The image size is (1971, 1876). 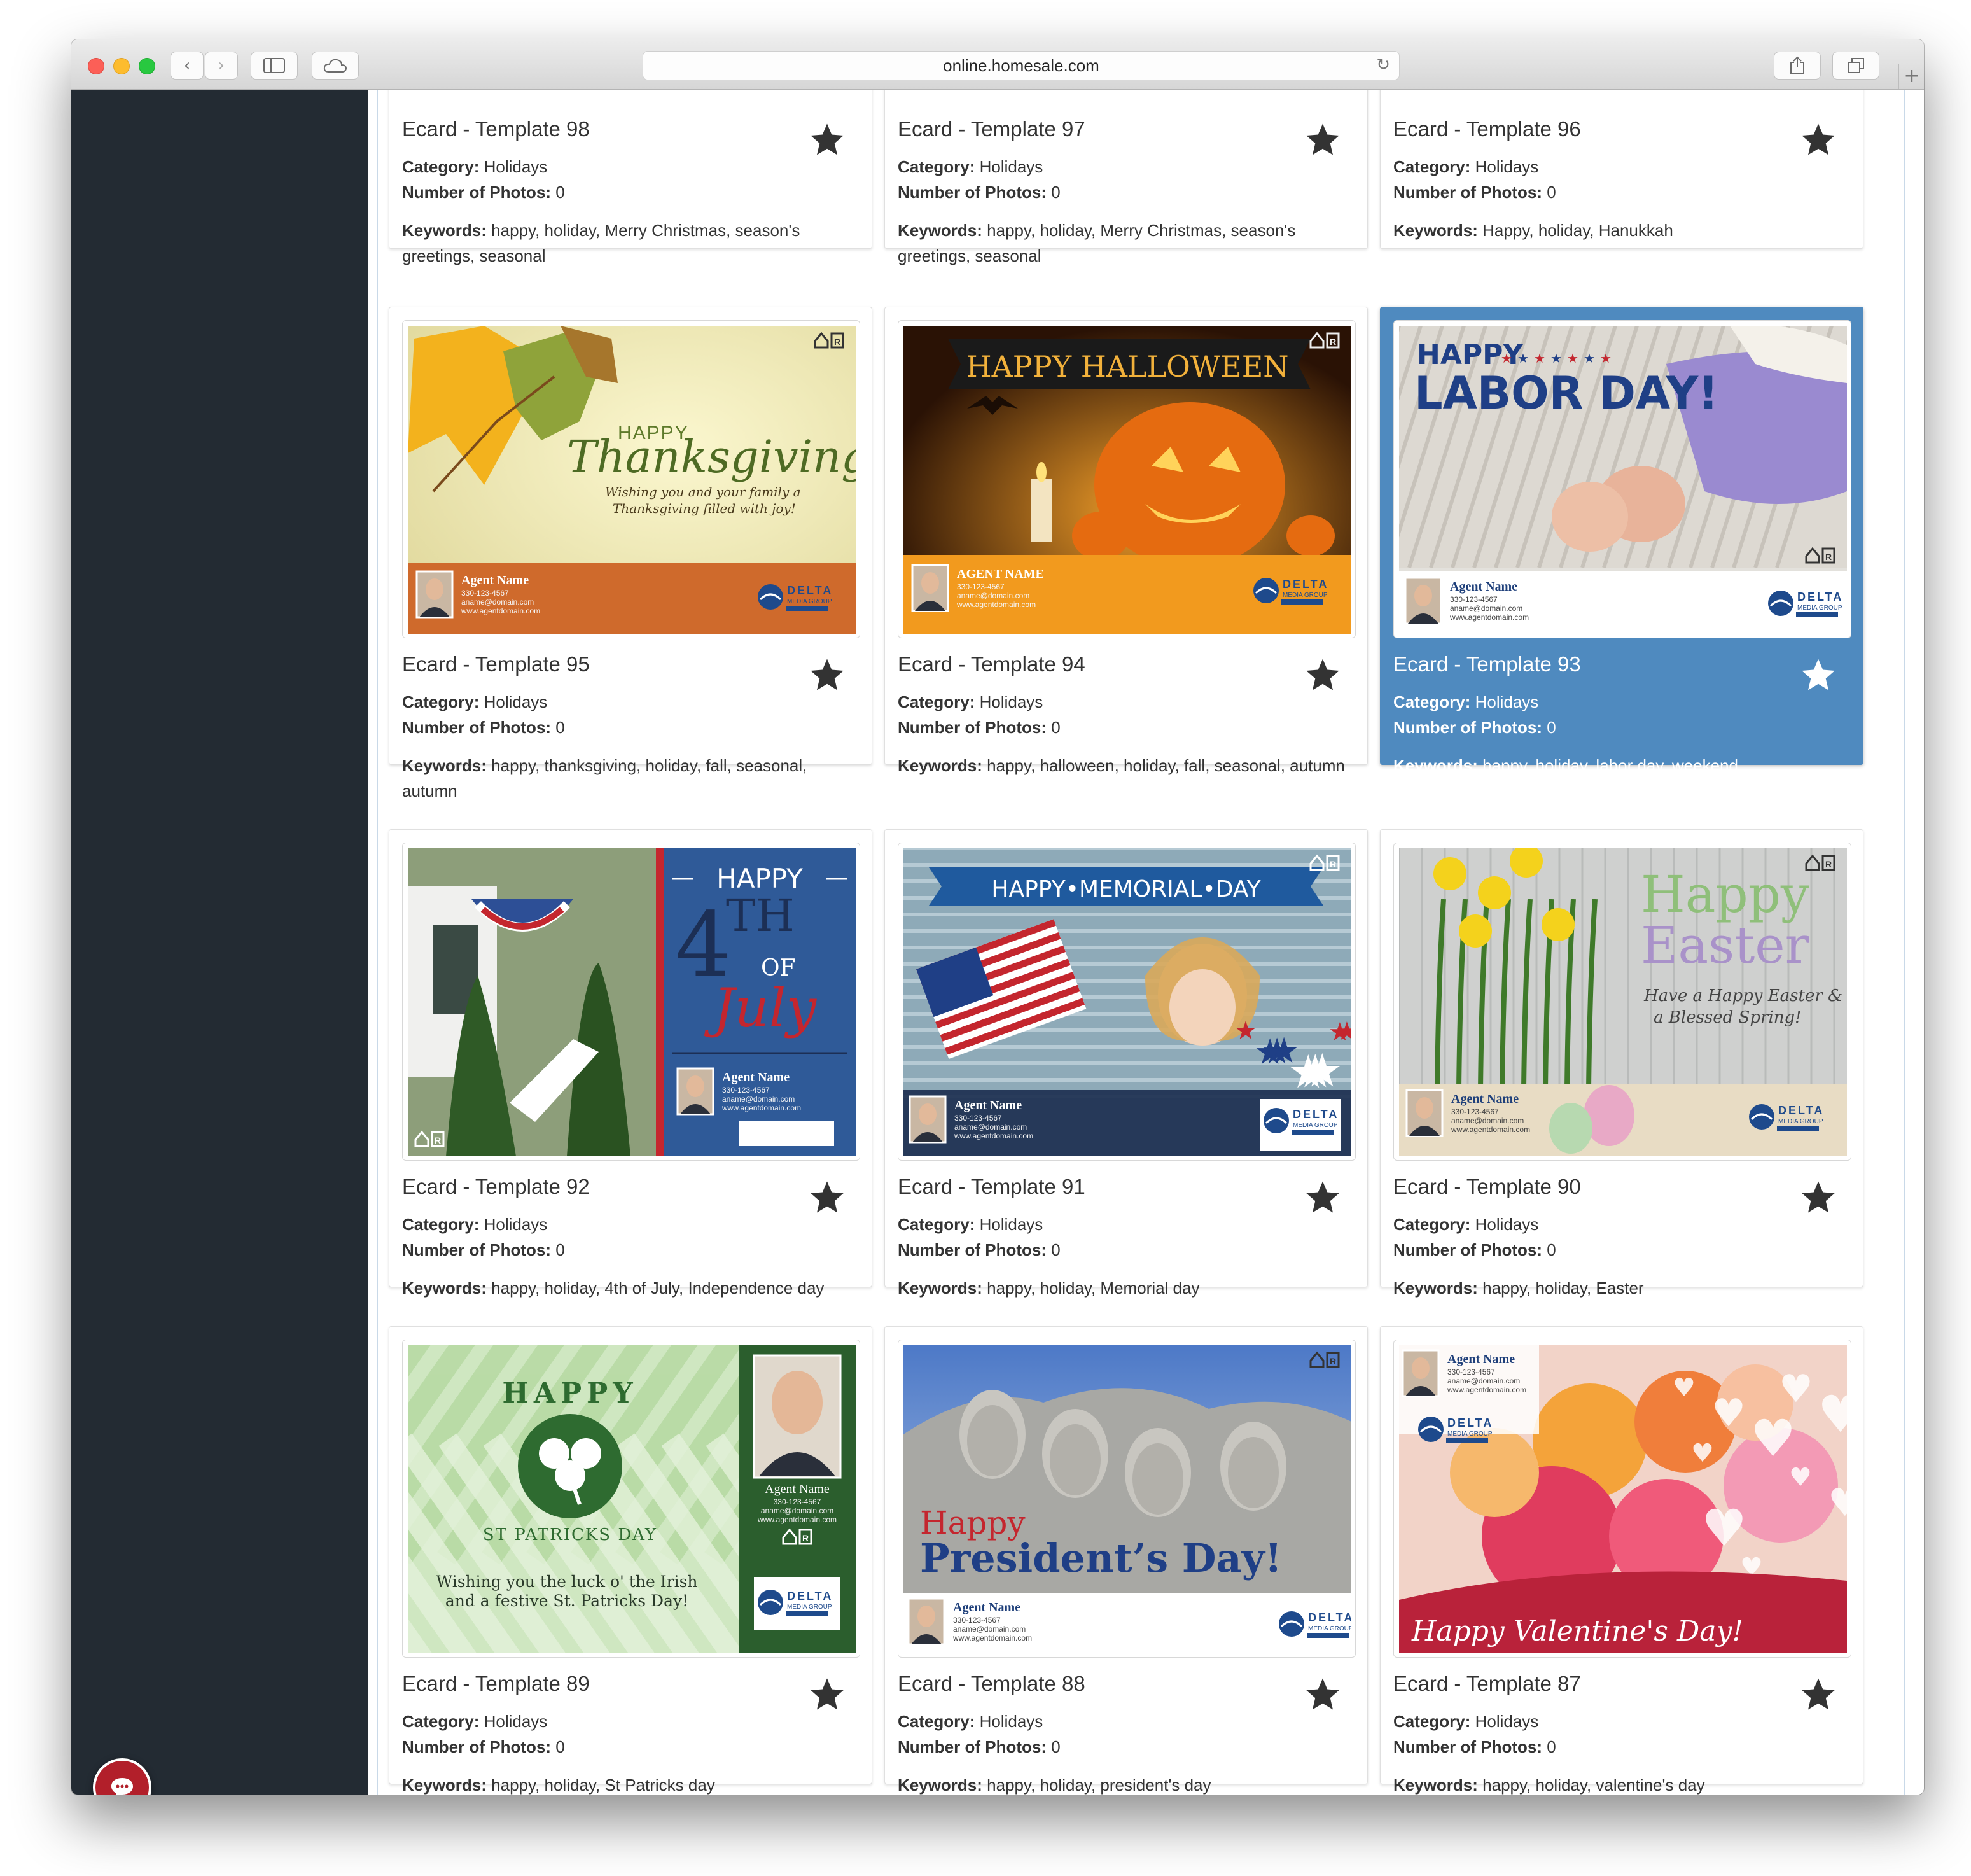 What do you see at coordinates (991, 664) in the screenshot?
I see `template-title: Ecard - Template 94` at bounding box center [991, 664].